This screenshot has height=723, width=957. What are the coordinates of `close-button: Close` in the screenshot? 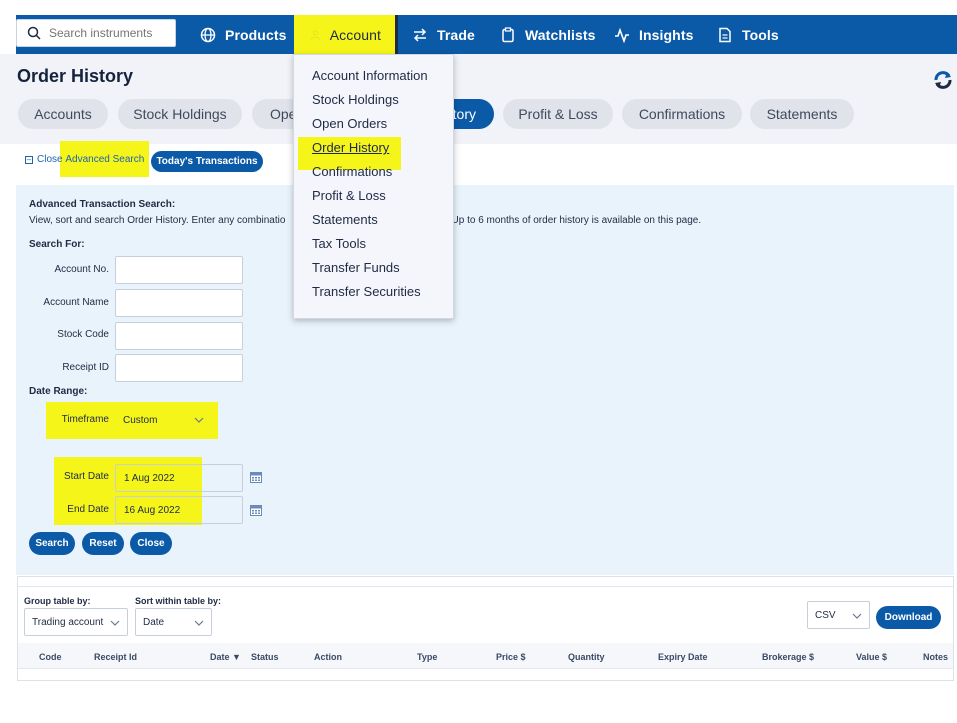 It's located at (151, 543).